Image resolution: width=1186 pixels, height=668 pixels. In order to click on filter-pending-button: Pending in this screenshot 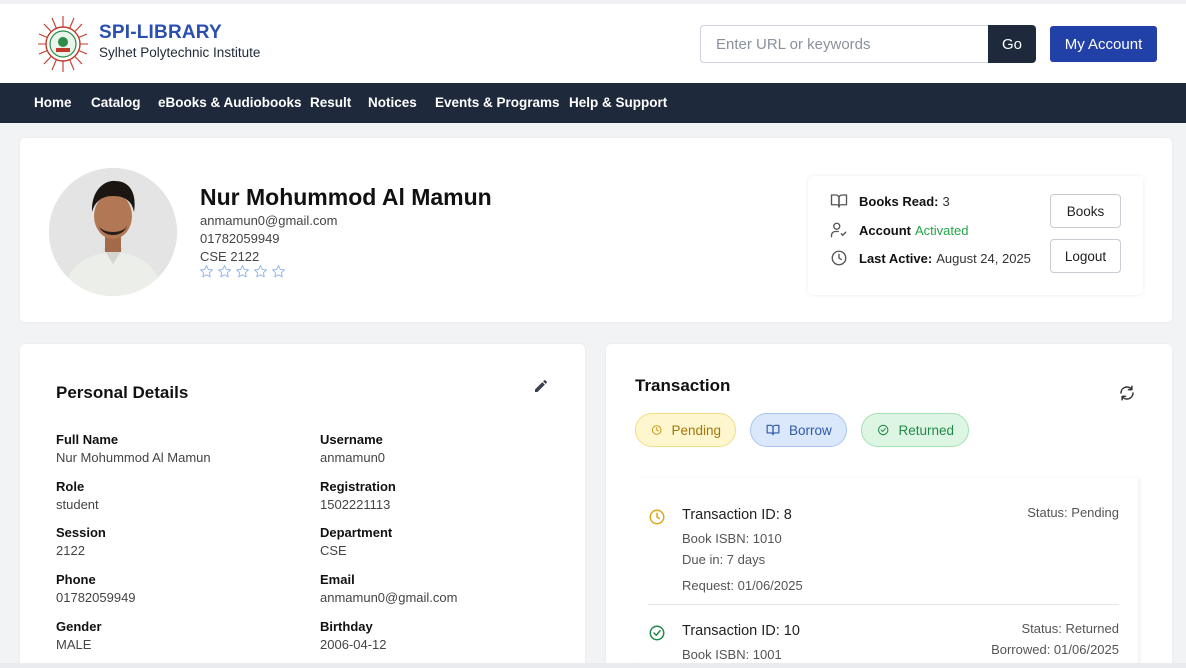, I will do `click(685, 430)`.